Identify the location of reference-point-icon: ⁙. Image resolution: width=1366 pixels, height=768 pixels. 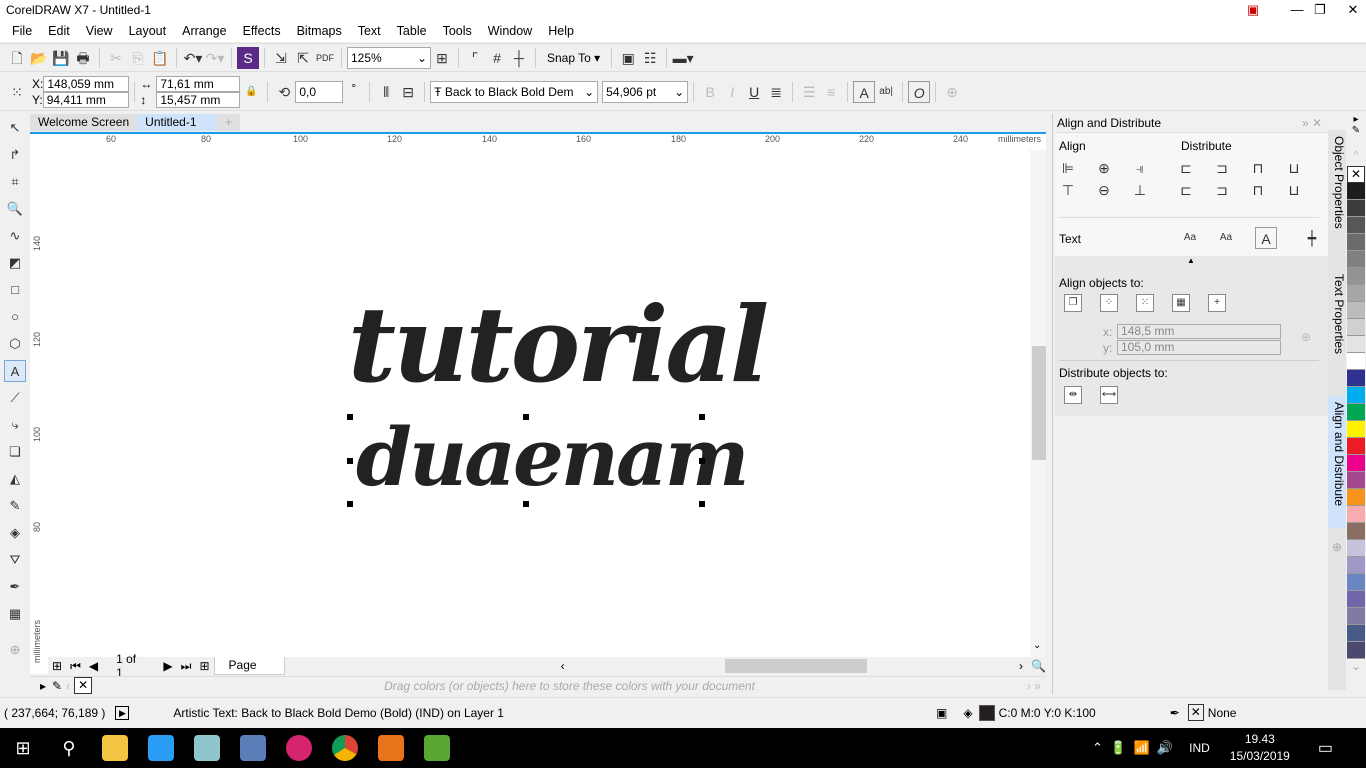
(17, 92).